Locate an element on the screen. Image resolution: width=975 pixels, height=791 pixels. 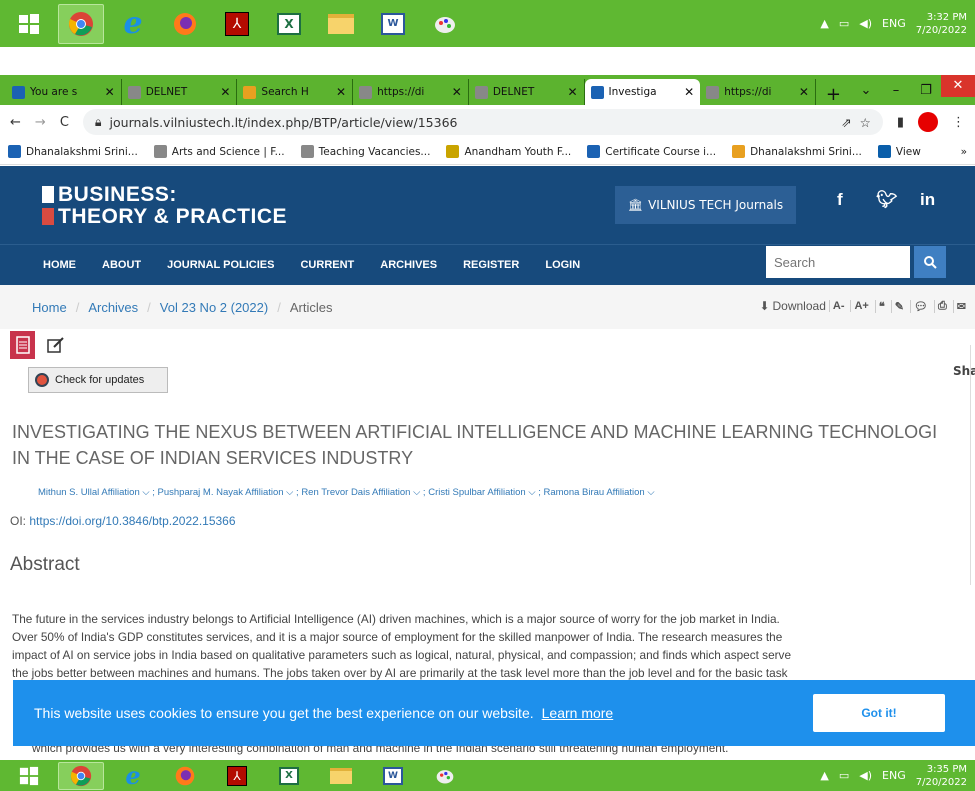
back-icon: ← is located at coordinates (15, 122).